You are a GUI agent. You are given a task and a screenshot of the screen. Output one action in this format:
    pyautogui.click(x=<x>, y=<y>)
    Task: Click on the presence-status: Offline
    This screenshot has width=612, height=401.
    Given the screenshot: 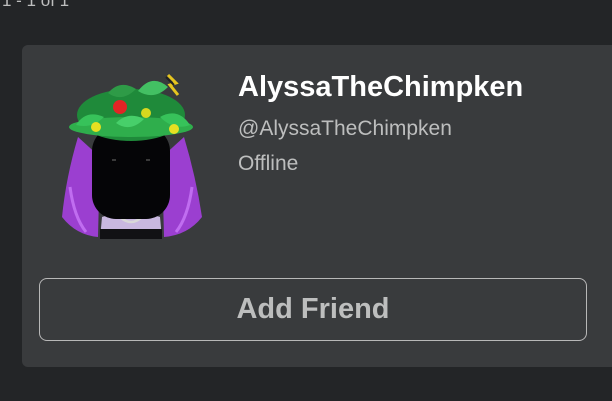 What is the action you would take?
    pyautogui.click(x=268, y=163)
    